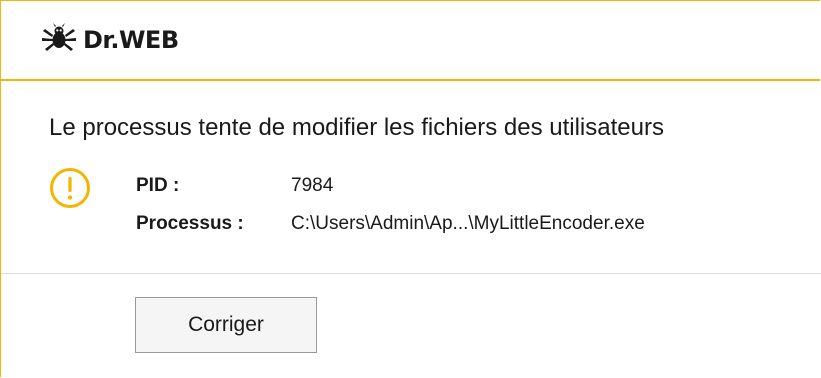 The height and width of the screenshot is (378, 821). Describe the element at coordinates (59, 40) in the screenshot. I see `spider-icon` at that location.